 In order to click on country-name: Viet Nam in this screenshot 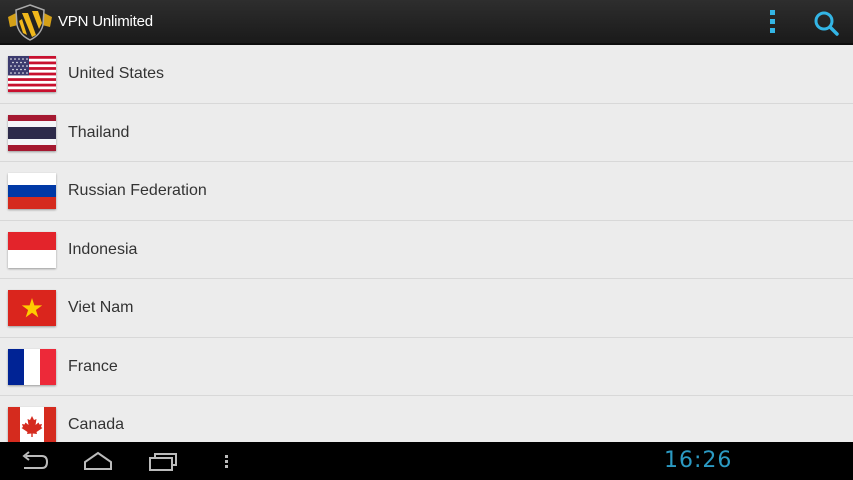, I will do `click(101, 307)`.